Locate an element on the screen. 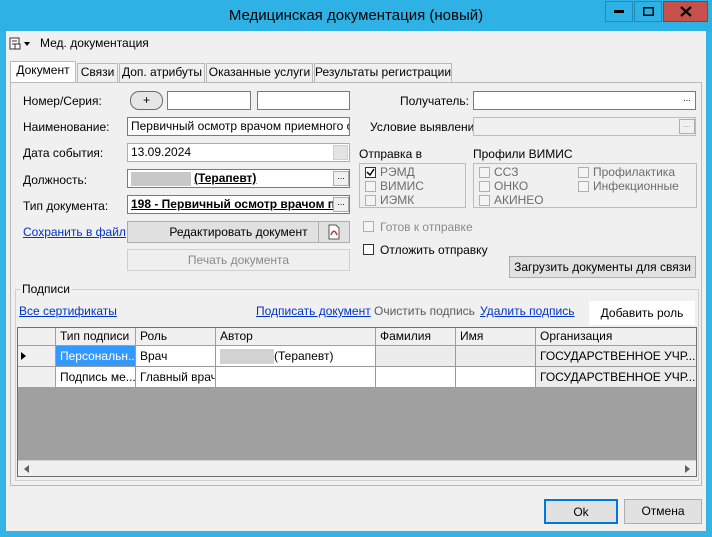 This screenshot has width=712, height=537. col-organization: Организация is located at coordinates (616, 337).